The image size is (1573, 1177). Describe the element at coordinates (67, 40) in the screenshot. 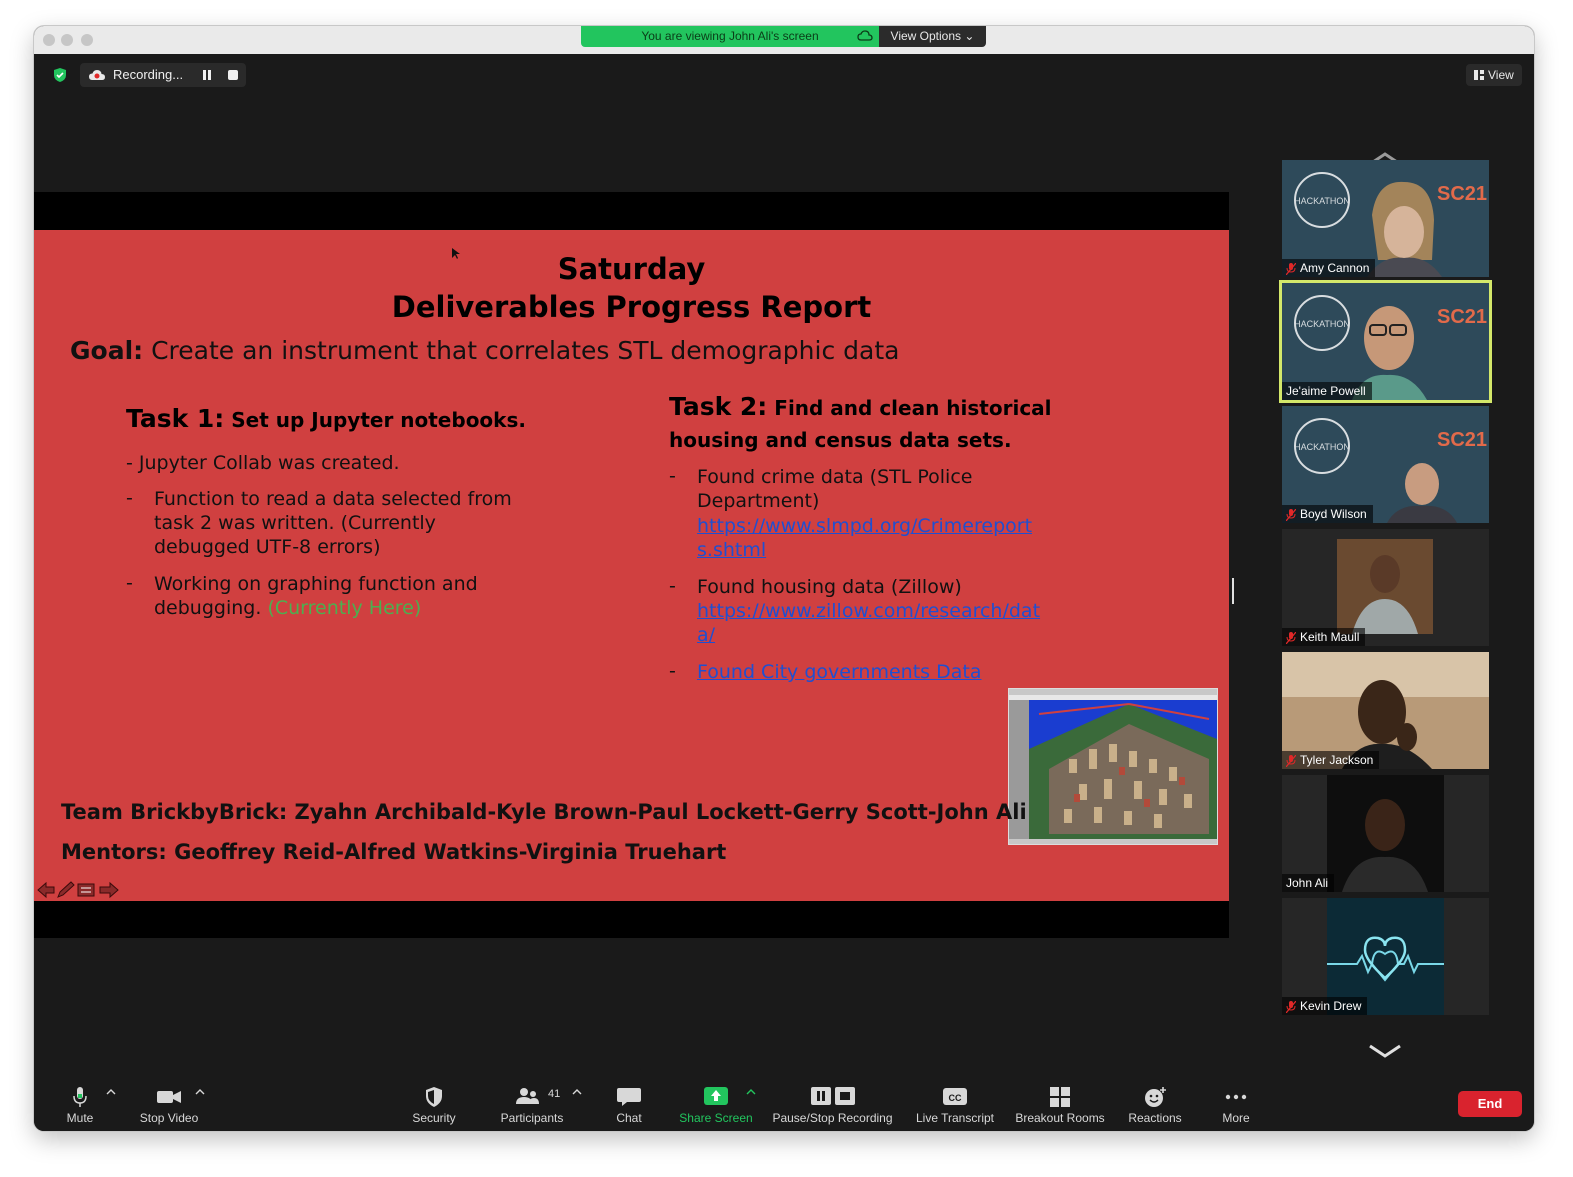

I see `minimize-window-button` at that location.